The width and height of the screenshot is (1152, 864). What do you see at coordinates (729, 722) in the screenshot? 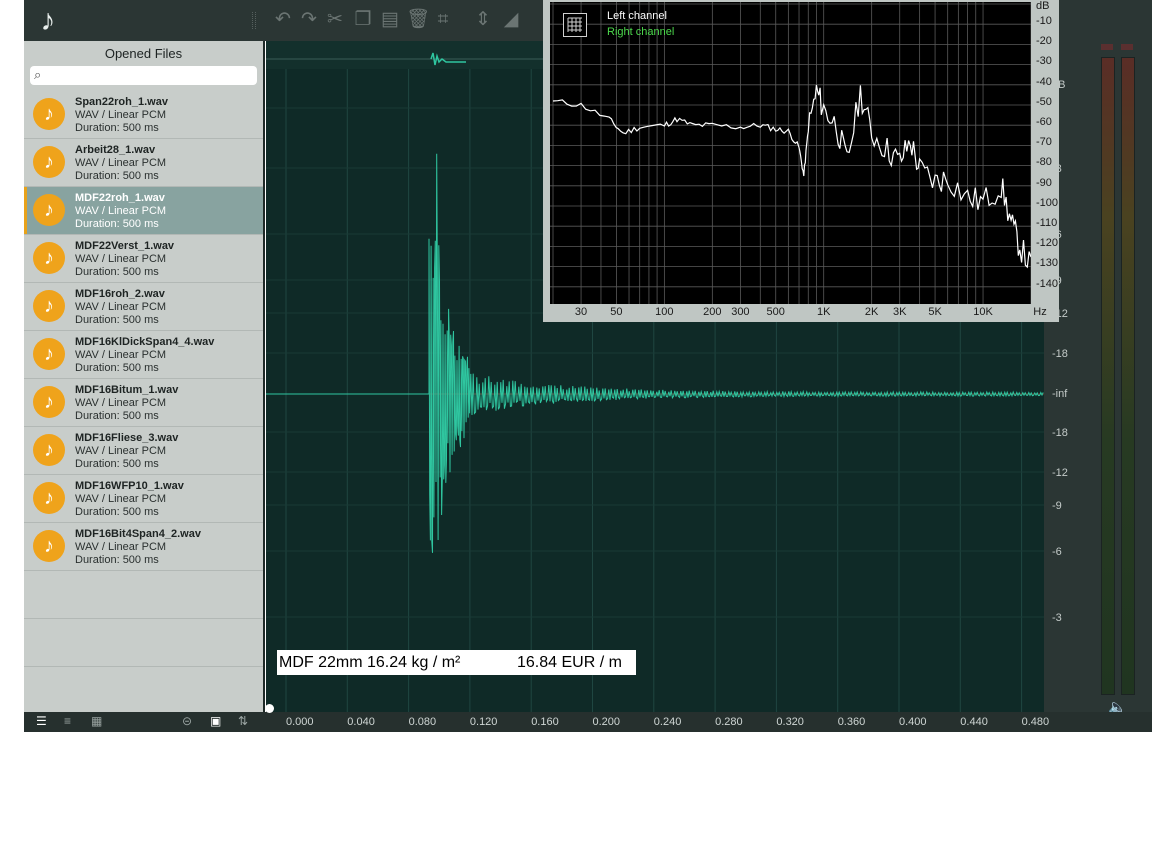
I see `time-tick-label: 0.280` at bounding box center [729, 722].